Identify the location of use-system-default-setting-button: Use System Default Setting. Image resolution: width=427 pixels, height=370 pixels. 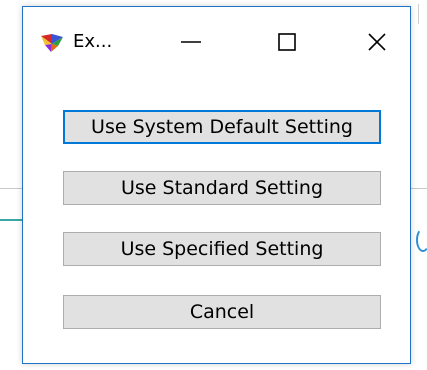
(222, 127).